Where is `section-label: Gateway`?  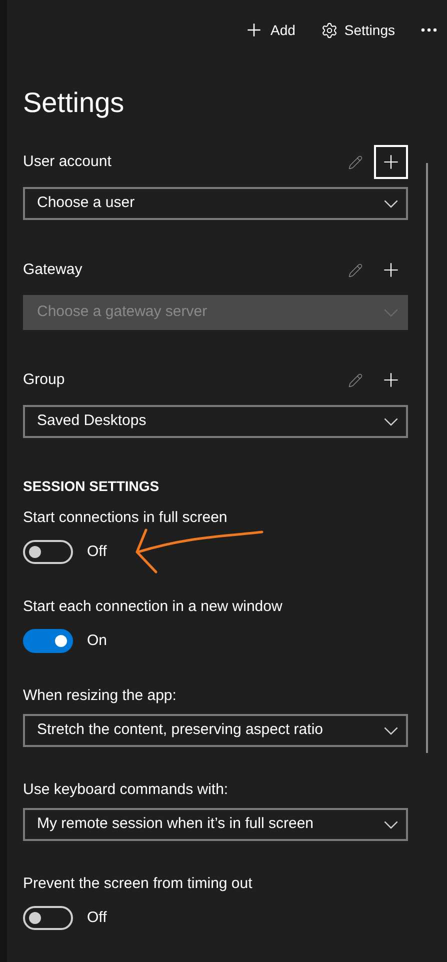 section-label: Gateway is located at coordinates (53, 270).